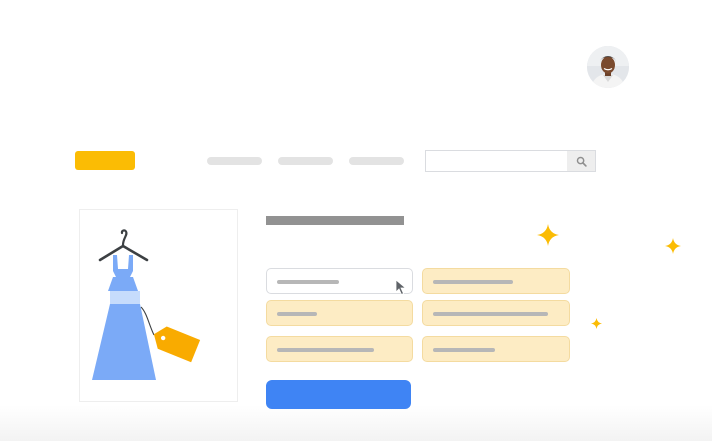 The image size is (712, 441). I want to click on product-title, so click(335, 220).